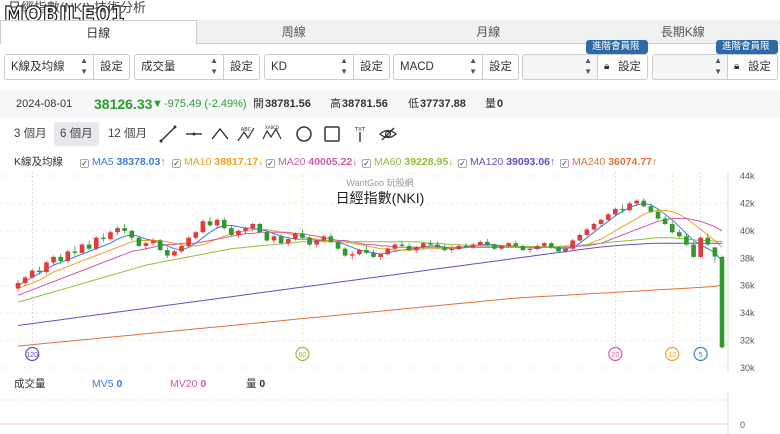 Image resolution: width=780 pixels, height=434 pixels. I want to click on main-indicator-select: K線及均線 ▲ ▼, so click(49, 67).